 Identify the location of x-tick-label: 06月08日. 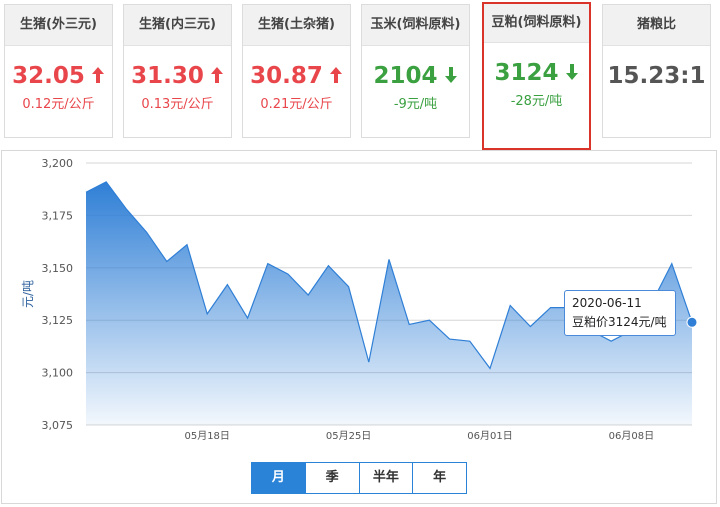
(631, 436).